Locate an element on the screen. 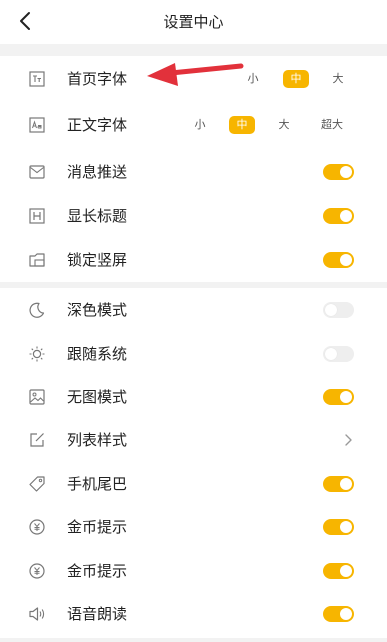 The height and width of the screenshot is (642, 387). edit-icon is located at coordinates (37, 440).